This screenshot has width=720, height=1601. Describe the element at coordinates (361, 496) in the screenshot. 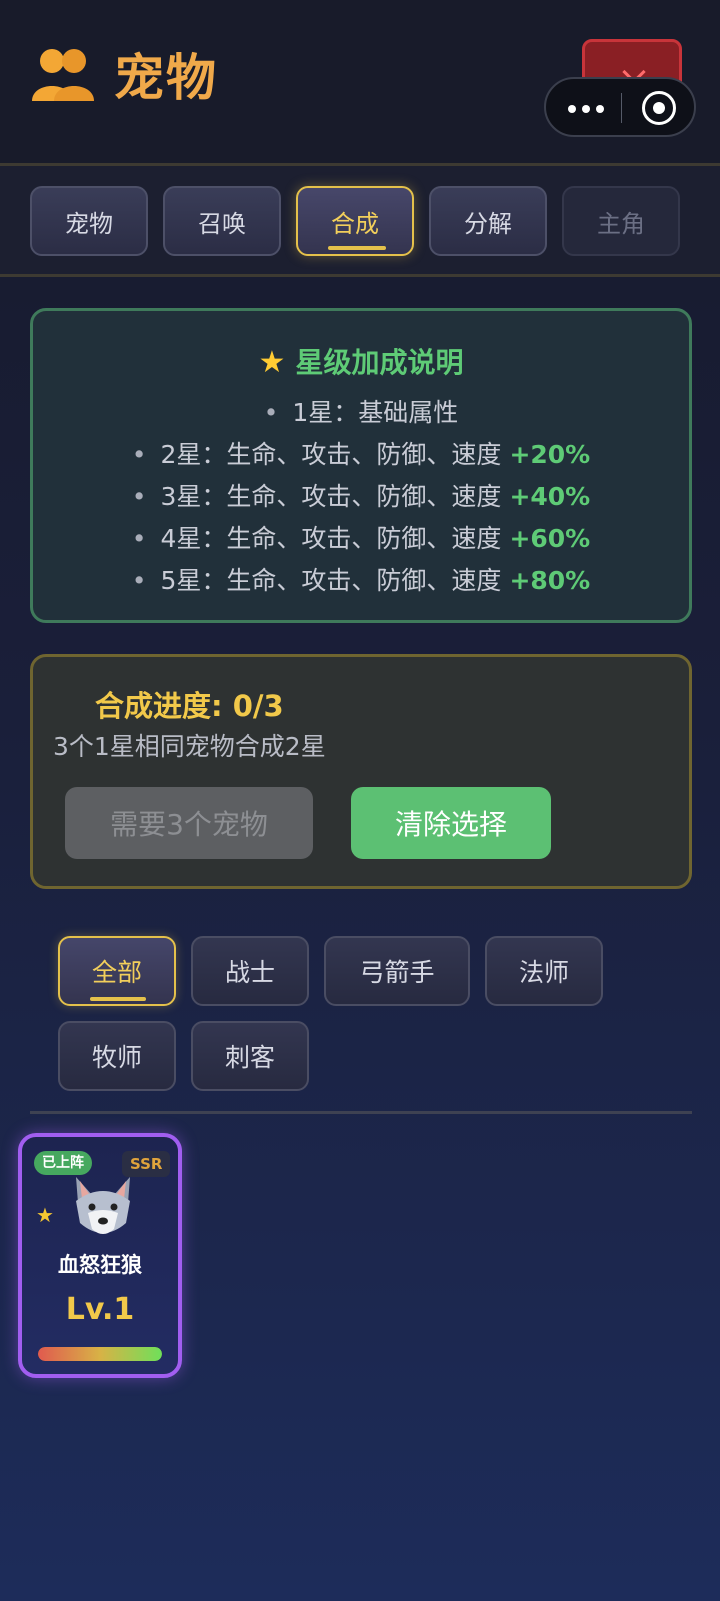

I see `star-bonus-line: • 3星：生命、攻击、防御、速度 +40%` at that location.